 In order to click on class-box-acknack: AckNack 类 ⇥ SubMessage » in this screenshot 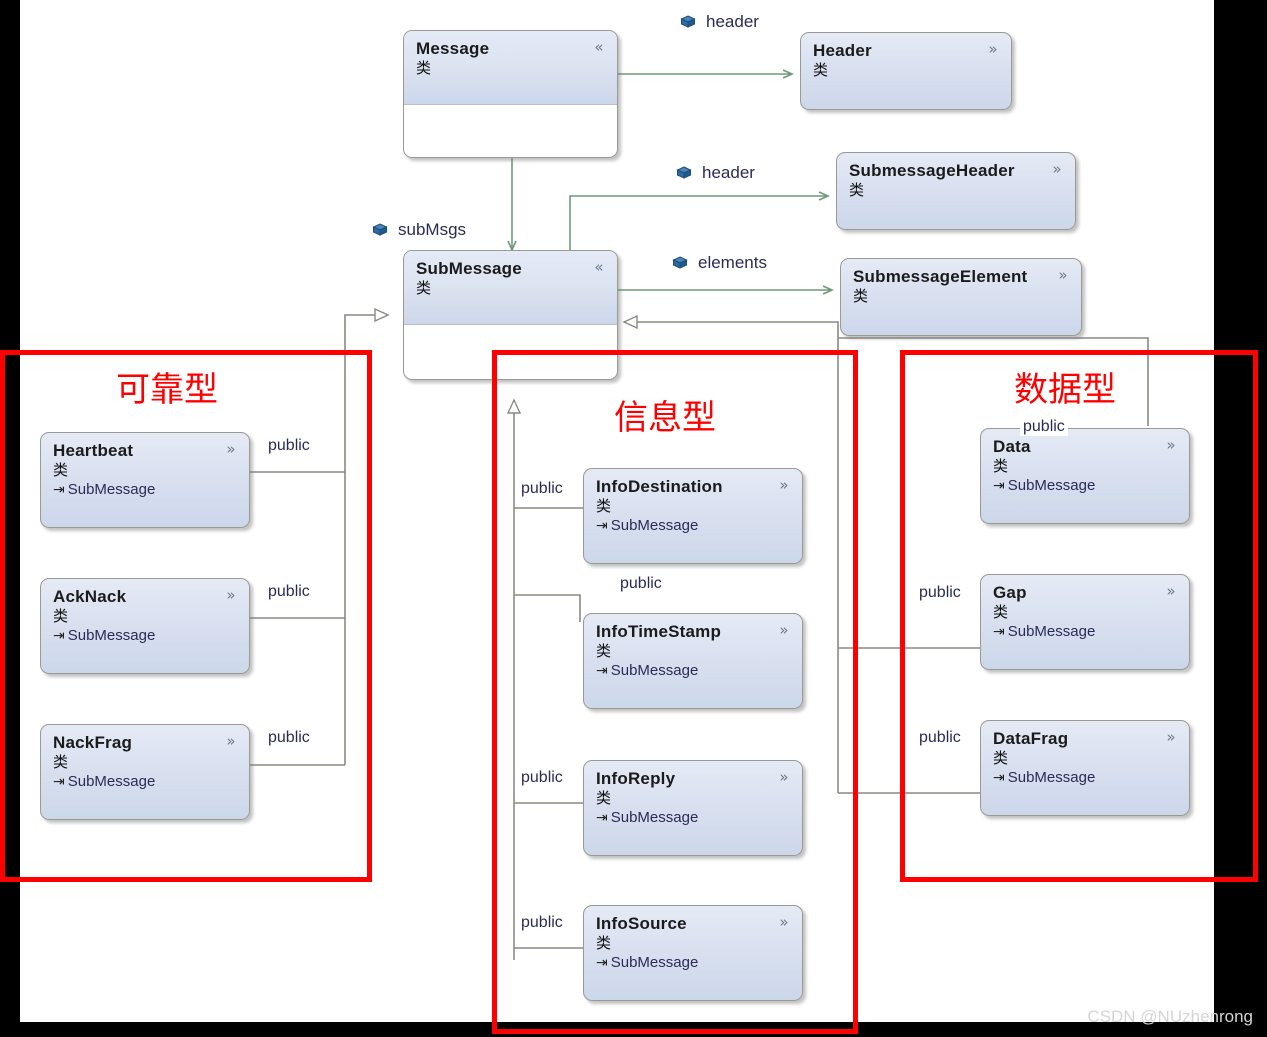, I will do `click(145, 626)`.